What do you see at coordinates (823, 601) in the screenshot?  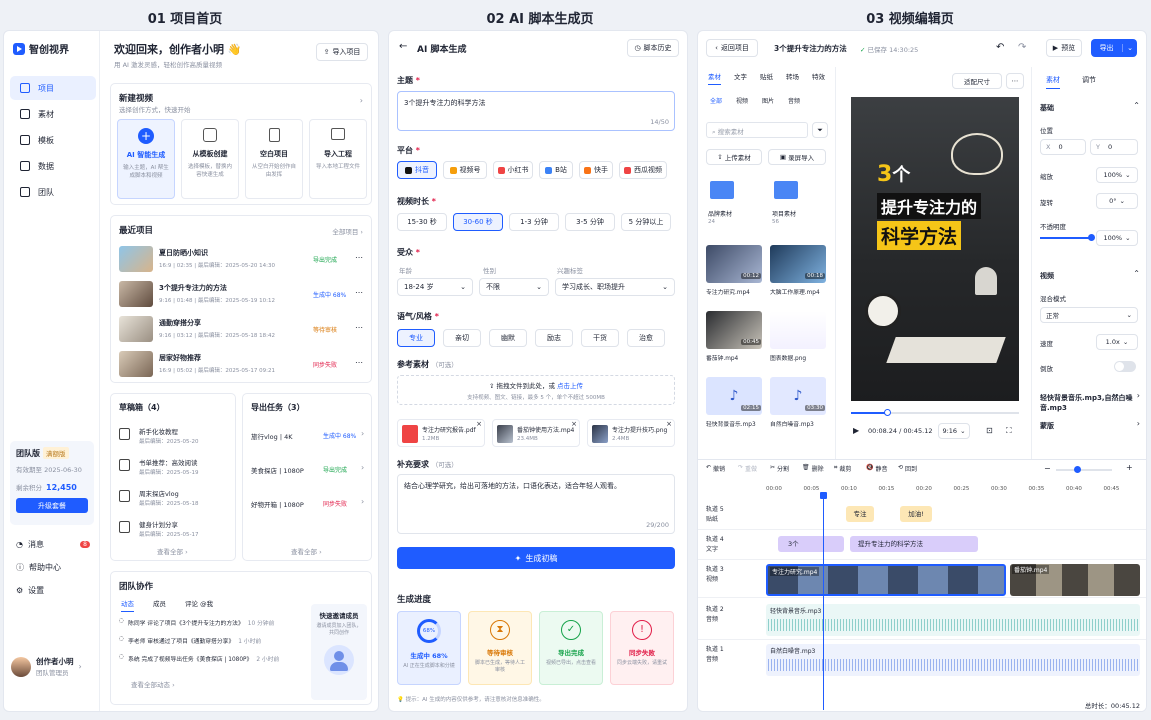 I see `playhead` at bounding box center [823, 601].